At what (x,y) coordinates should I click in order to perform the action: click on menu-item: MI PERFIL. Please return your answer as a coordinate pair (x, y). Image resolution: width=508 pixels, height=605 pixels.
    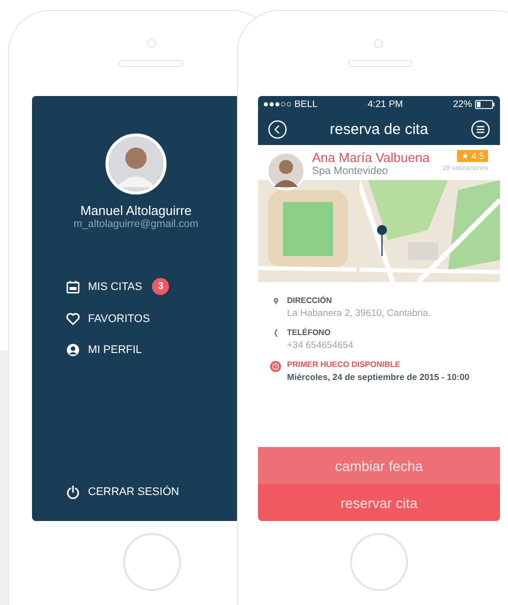
    Looking at the image, I should click on (115, 350).